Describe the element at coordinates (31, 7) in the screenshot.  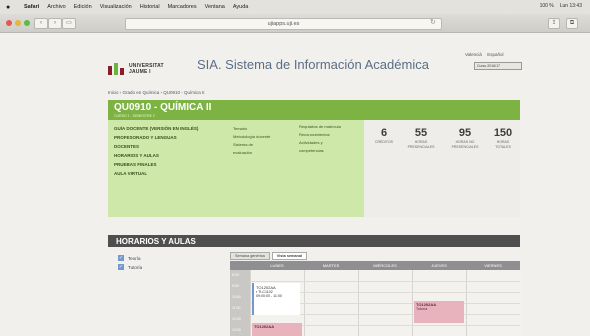
I see `menu-safari: Safari` at that location.